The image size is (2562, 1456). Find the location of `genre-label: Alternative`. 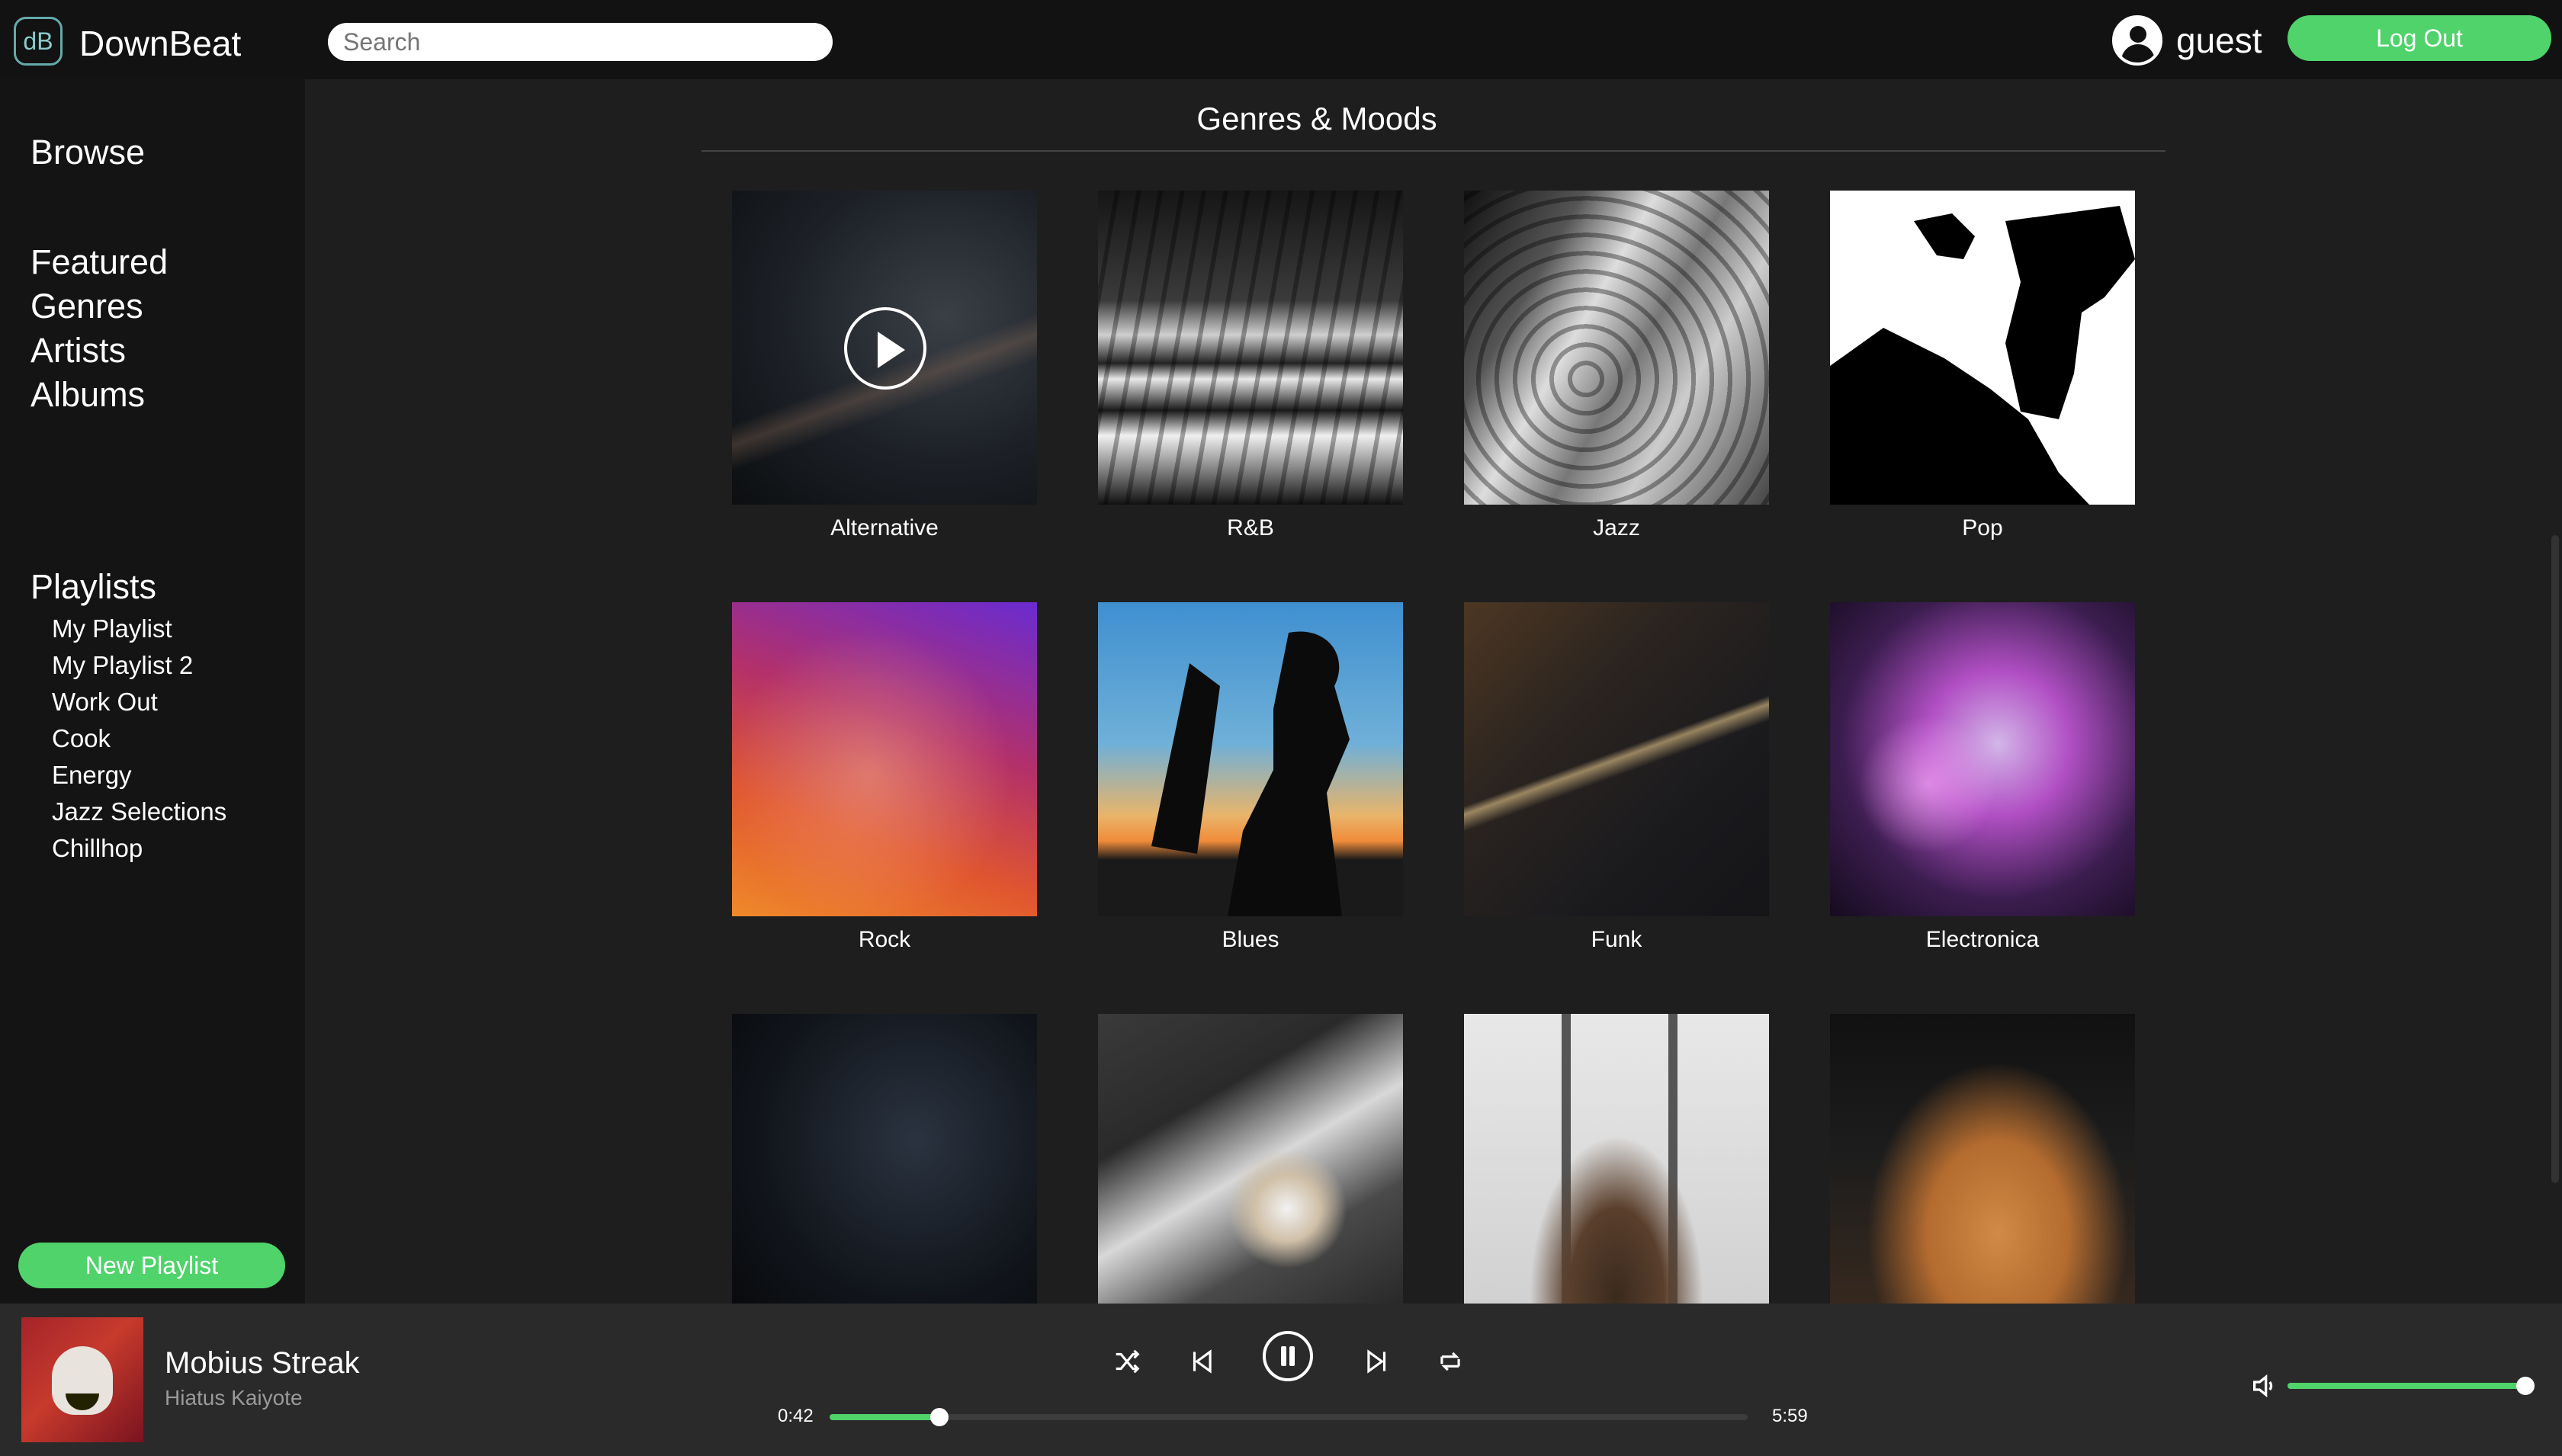

genre-label: Alternative is located at coordinates (884, 527).